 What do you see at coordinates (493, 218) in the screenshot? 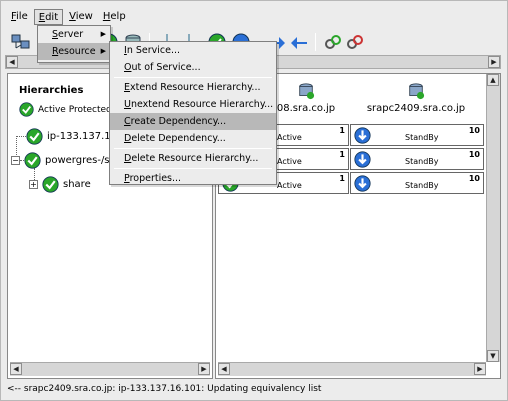
I see `right-vertical-scrollbar: ▲ ▼` at bounding box center [493, 218].